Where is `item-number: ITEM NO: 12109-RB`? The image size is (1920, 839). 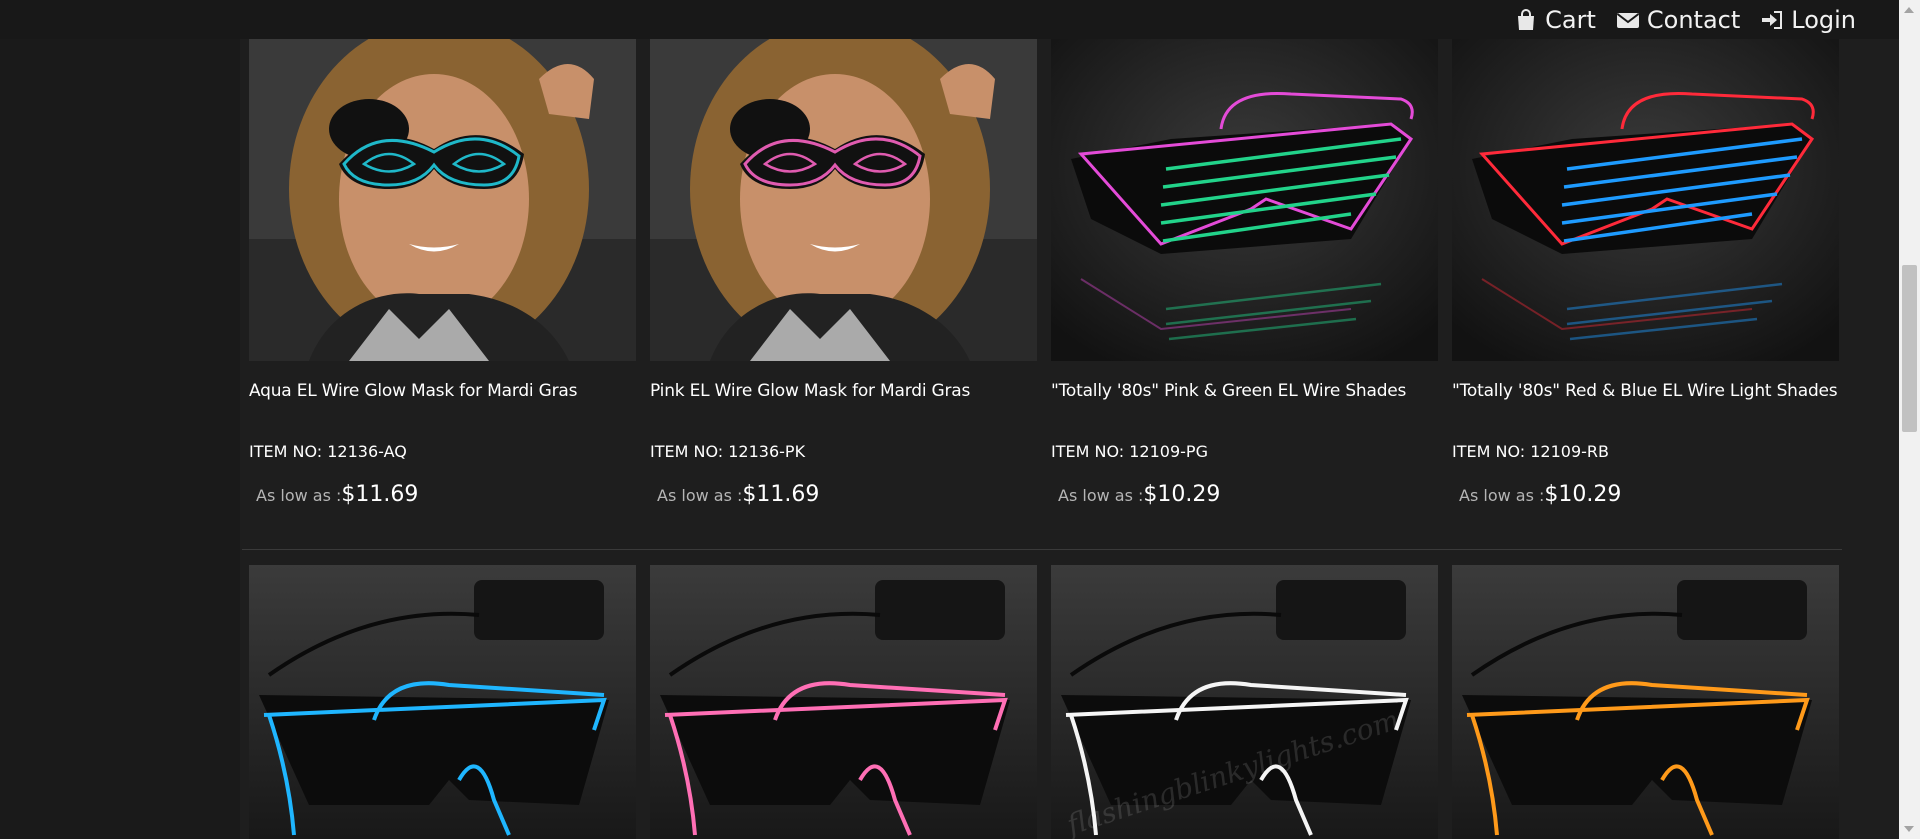
item-number: ITEM NO: 12109-RB is located at coordinates (1531, 451).